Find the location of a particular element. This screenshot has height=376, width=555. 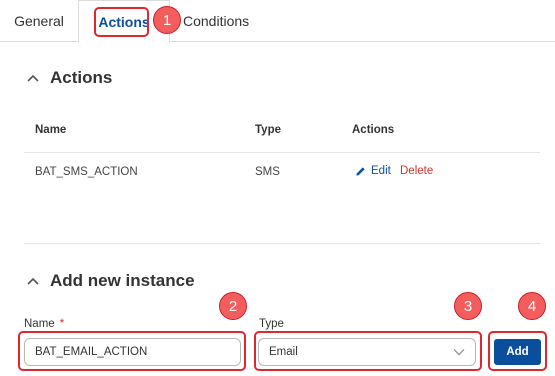

section-divider is located at coordinates (282, 243).